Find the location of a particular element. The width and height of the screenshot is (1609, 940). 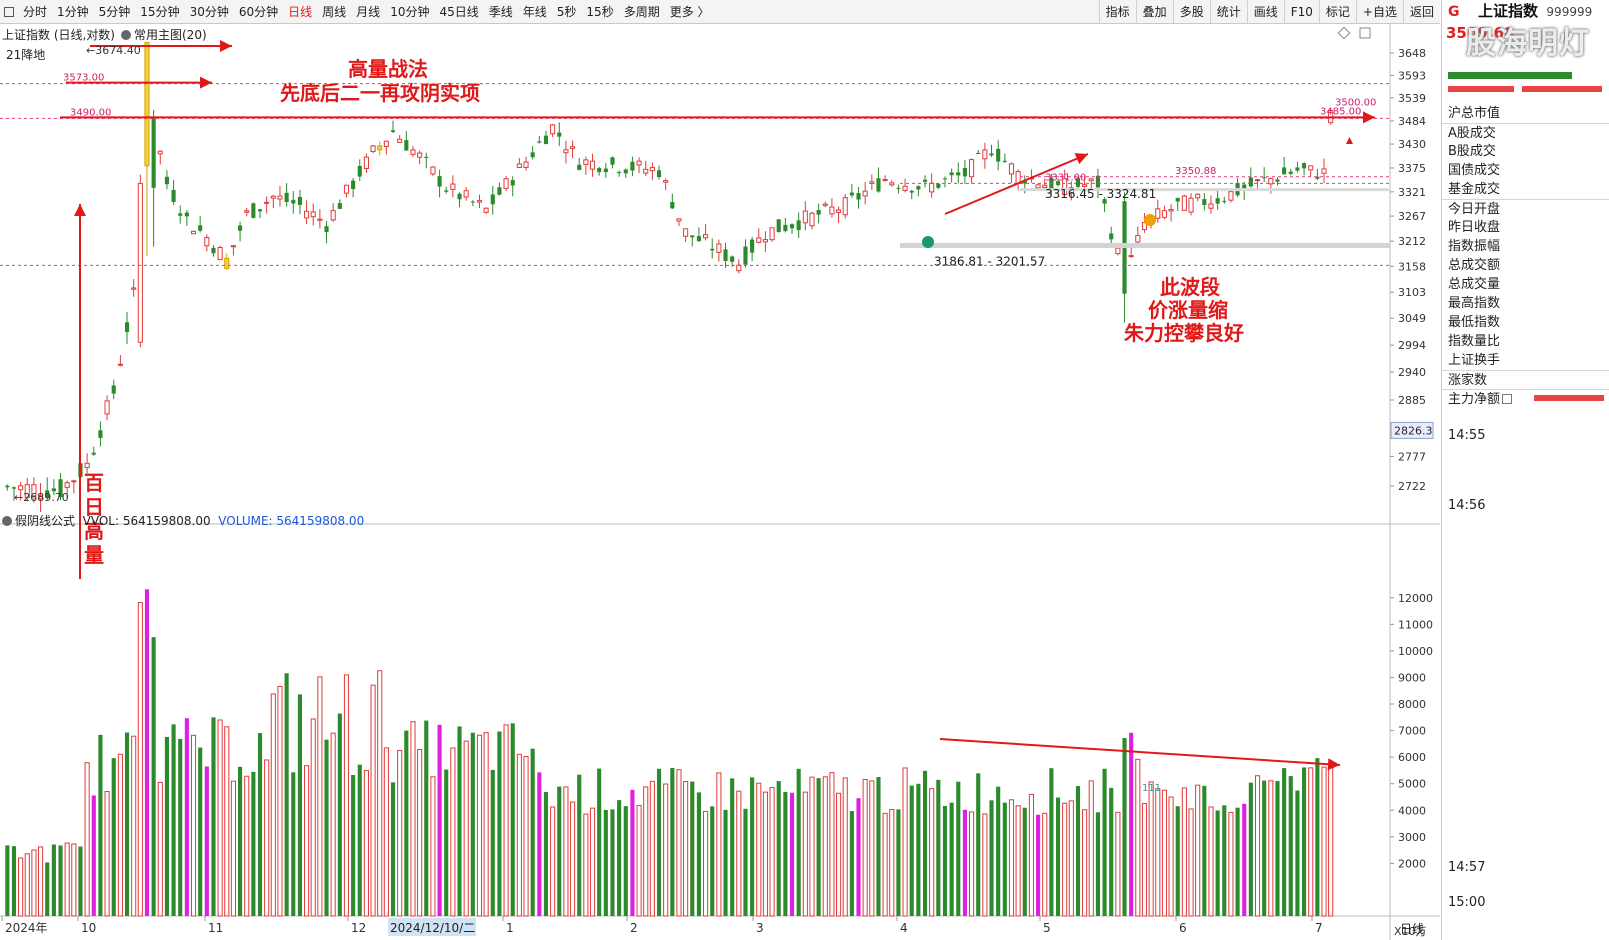

price-tick-label: 3321 is located at coordinates (1412, 192).